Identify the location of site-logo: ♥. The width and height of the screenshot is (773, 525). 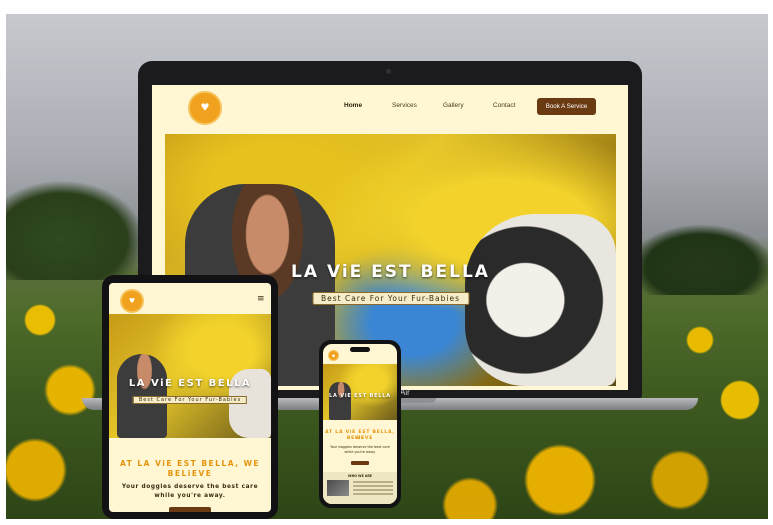
(205, 108).